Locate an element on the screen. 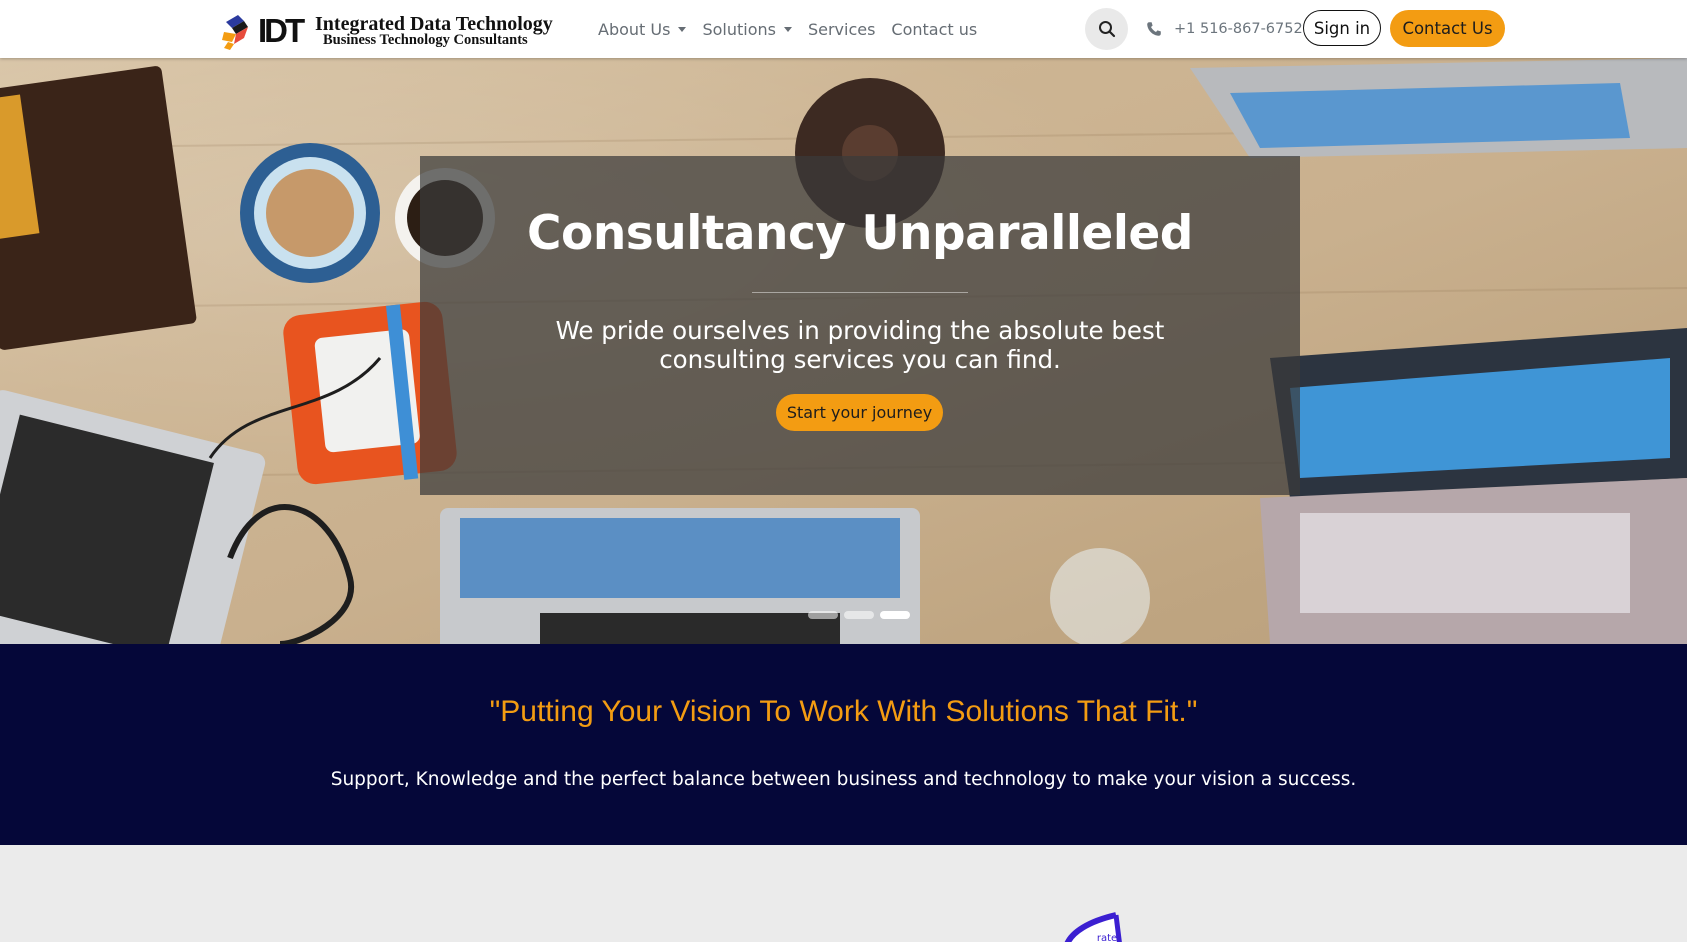  menu-about-us: About Us is located at coordinates (642, 29).